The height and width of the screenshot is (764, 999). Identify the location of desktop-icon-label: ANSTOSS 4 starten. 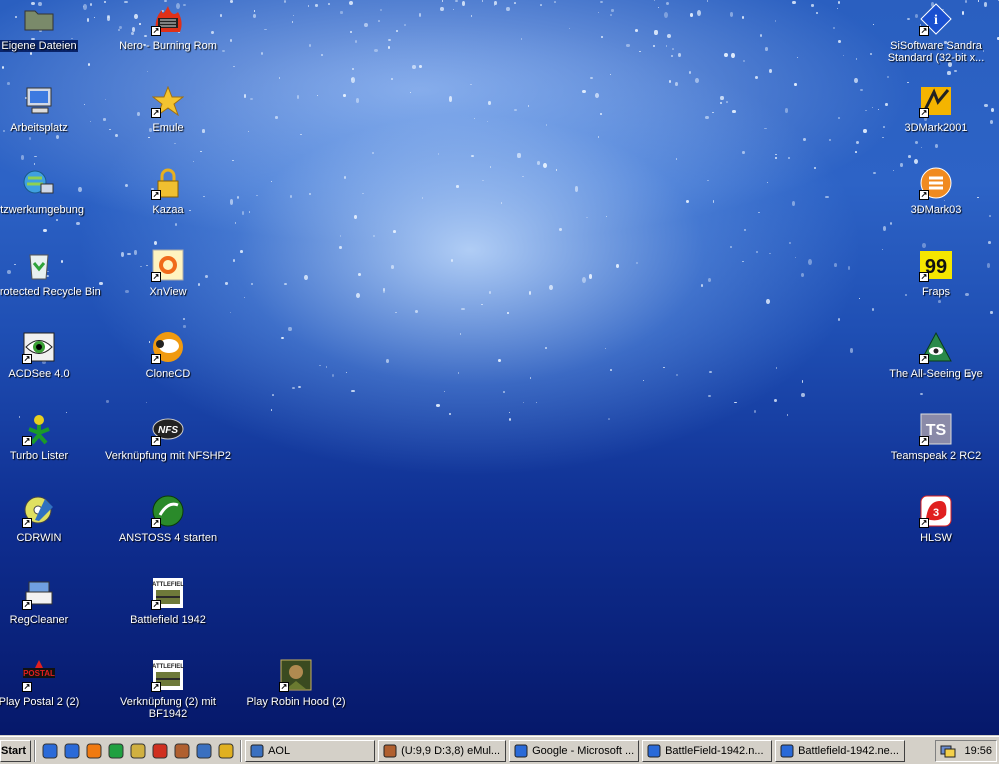
(168, 538).